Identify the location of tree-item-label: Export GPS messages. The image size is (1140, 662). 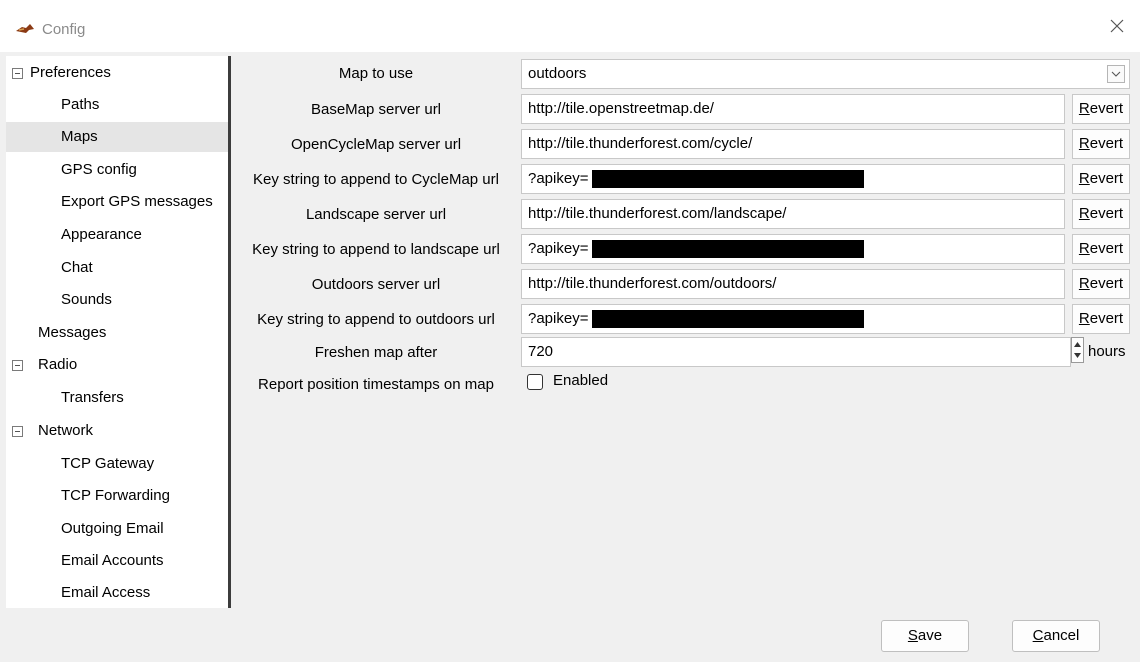
(137, 201).